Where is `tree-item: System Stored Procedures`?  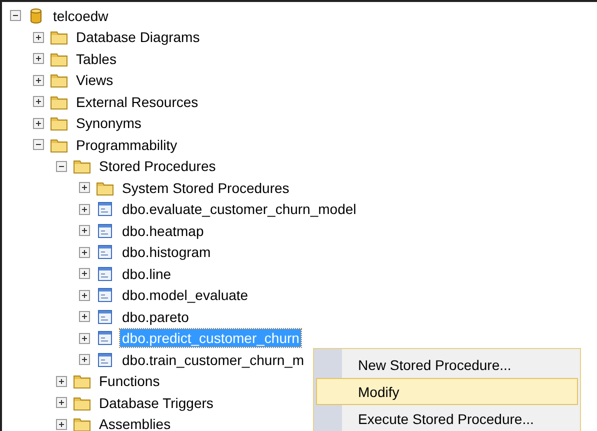 tree-item: System Stored Procedures is located at coordinates (206, 187).